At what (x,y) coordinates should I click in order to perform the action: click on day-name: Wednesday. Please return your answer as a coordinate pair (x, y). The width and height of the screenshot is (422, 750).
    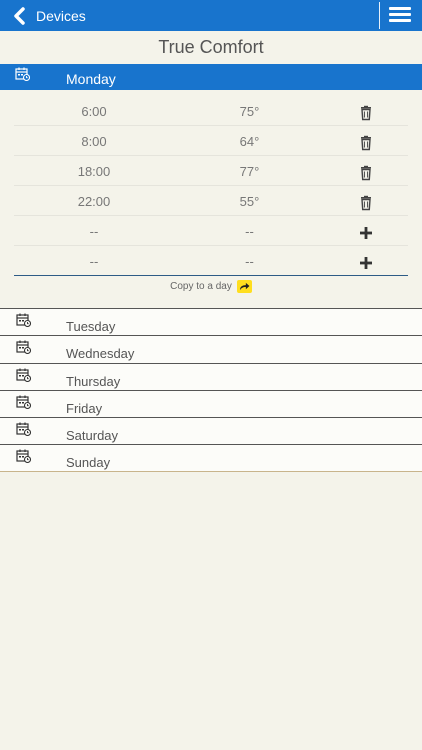
    Looking at the image, I should click on (100, 354).